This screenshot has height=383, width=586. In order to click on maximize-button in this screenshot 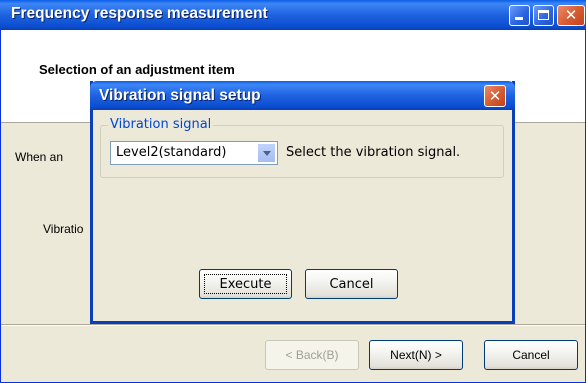, I will do `click(543, 15)`.